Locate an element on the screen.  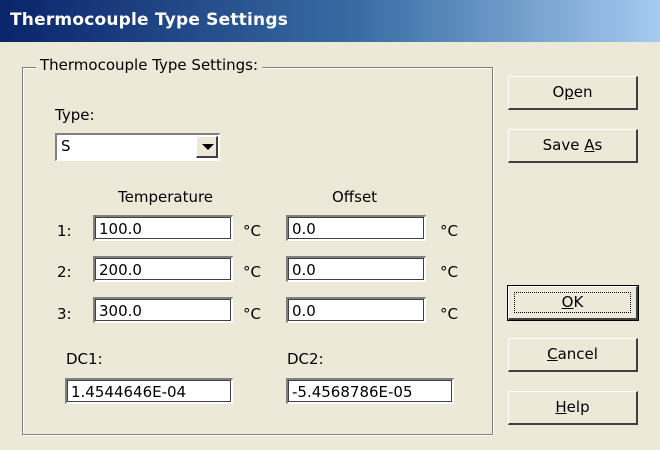
groupbox-legend: Thermocouple Type Settings: is located at coordinates (149, 65).